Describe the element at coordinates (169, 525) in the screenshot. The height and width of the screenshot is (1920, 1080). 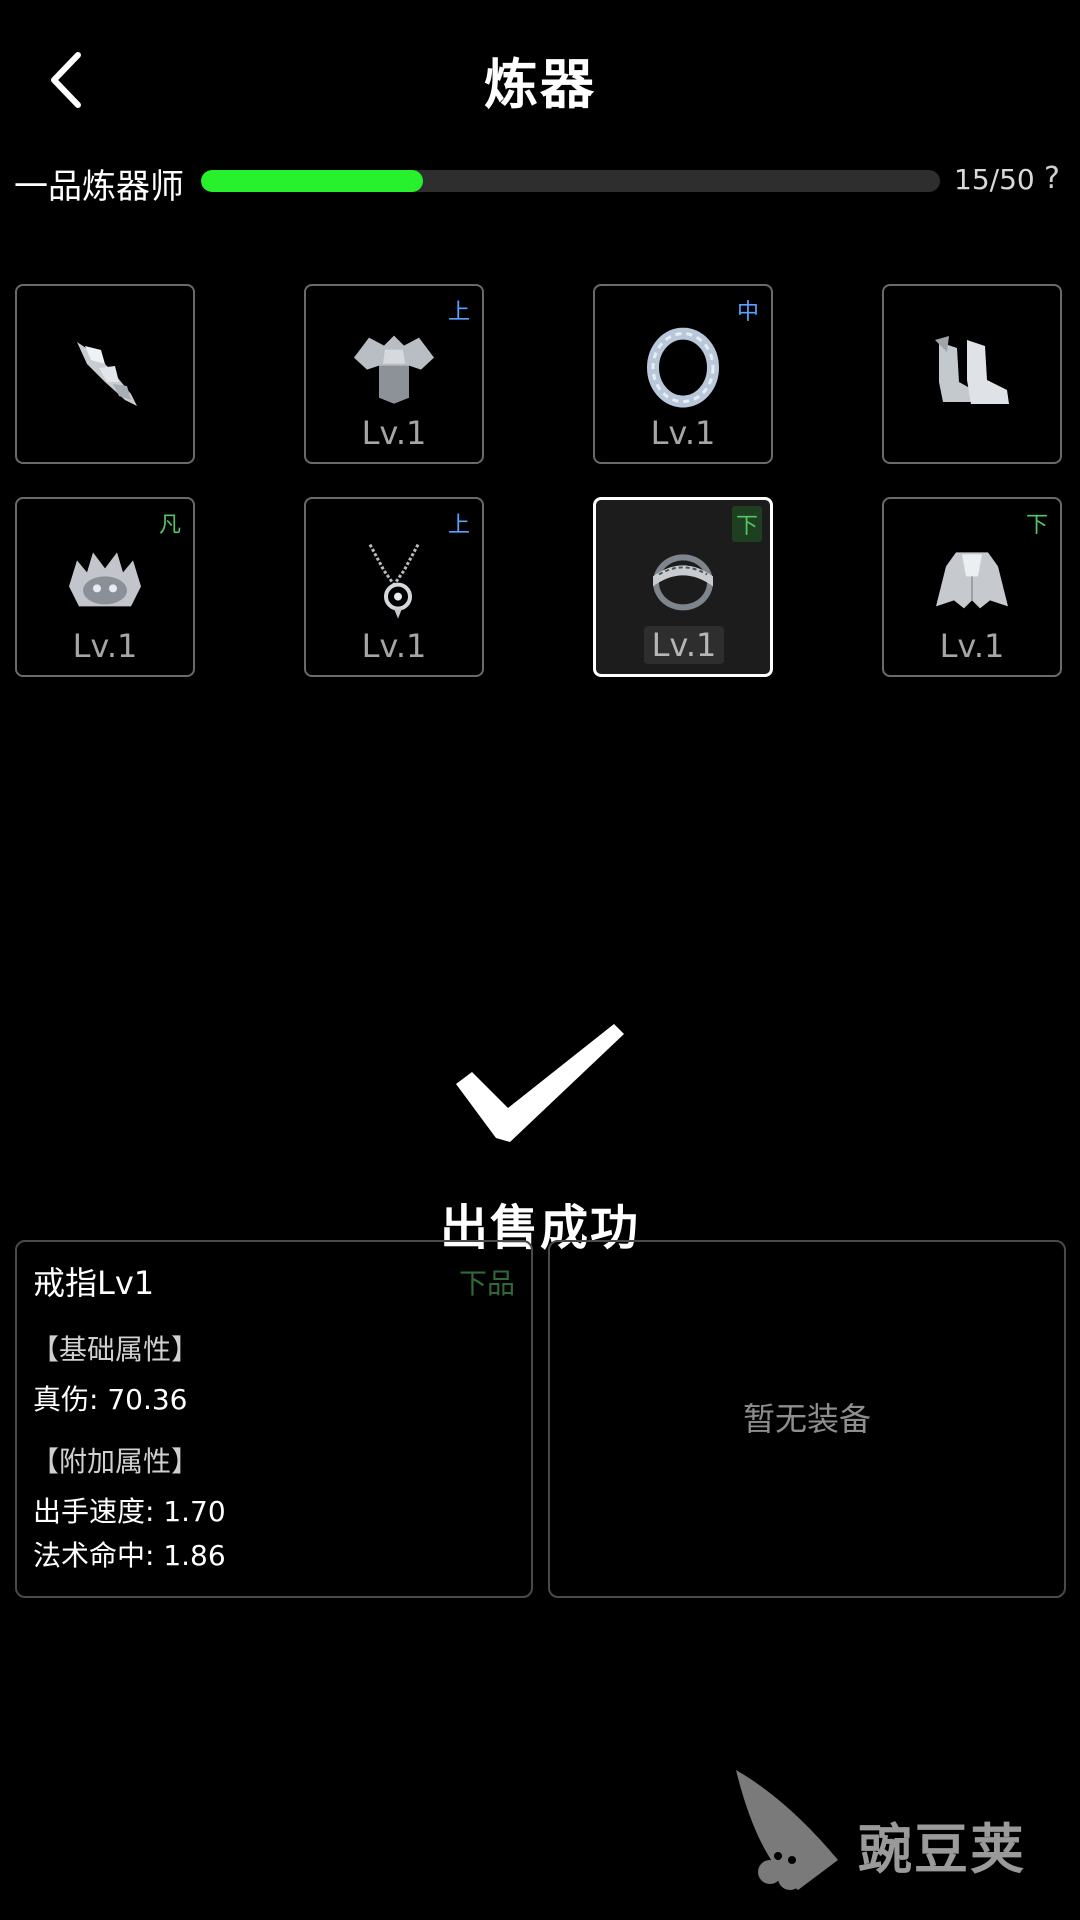
I see `slot-grade: 凡` at that location.